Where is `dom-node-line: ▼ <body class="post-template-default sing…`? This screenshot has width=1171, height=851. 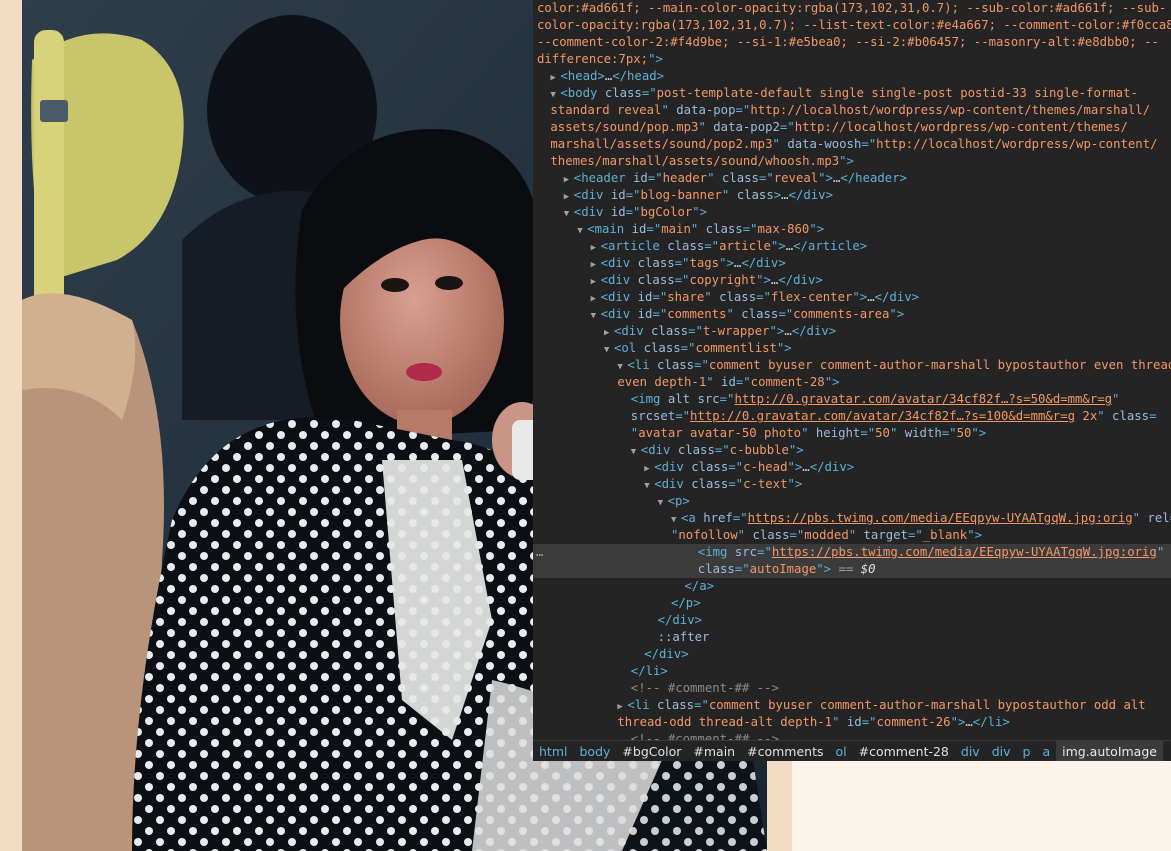 dom-node-line: ▼ <body class="post-template-default sing… is located at coordinates (852, 93).